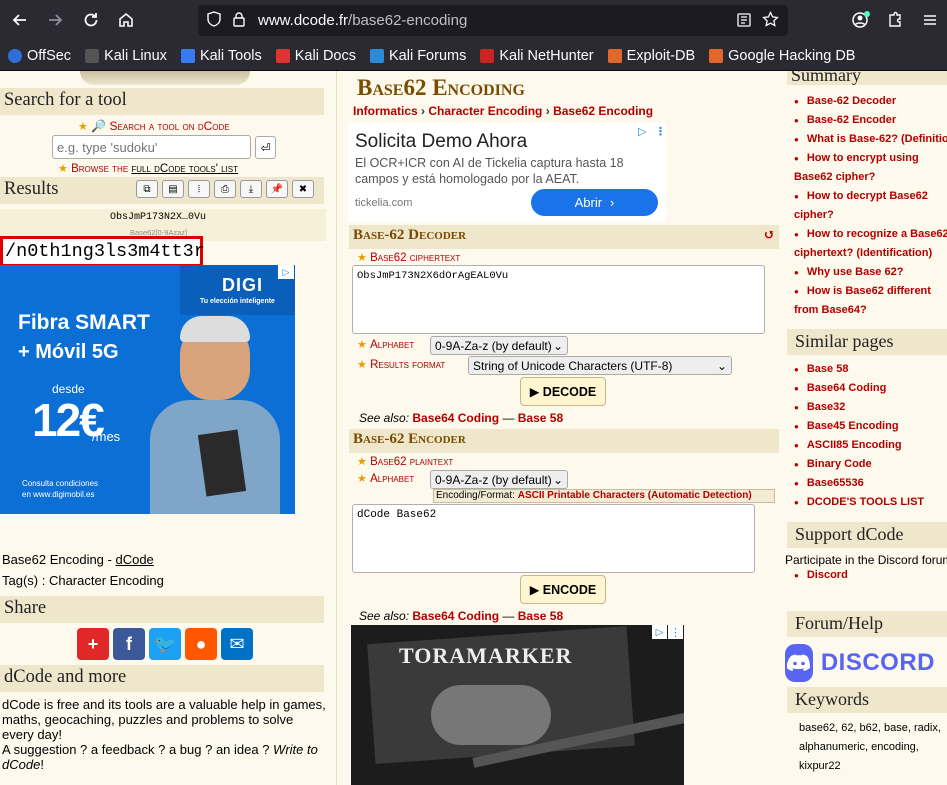  I want to click on breadcrumb-base62-encoding: Base62 Encoding, so click(603, 111).